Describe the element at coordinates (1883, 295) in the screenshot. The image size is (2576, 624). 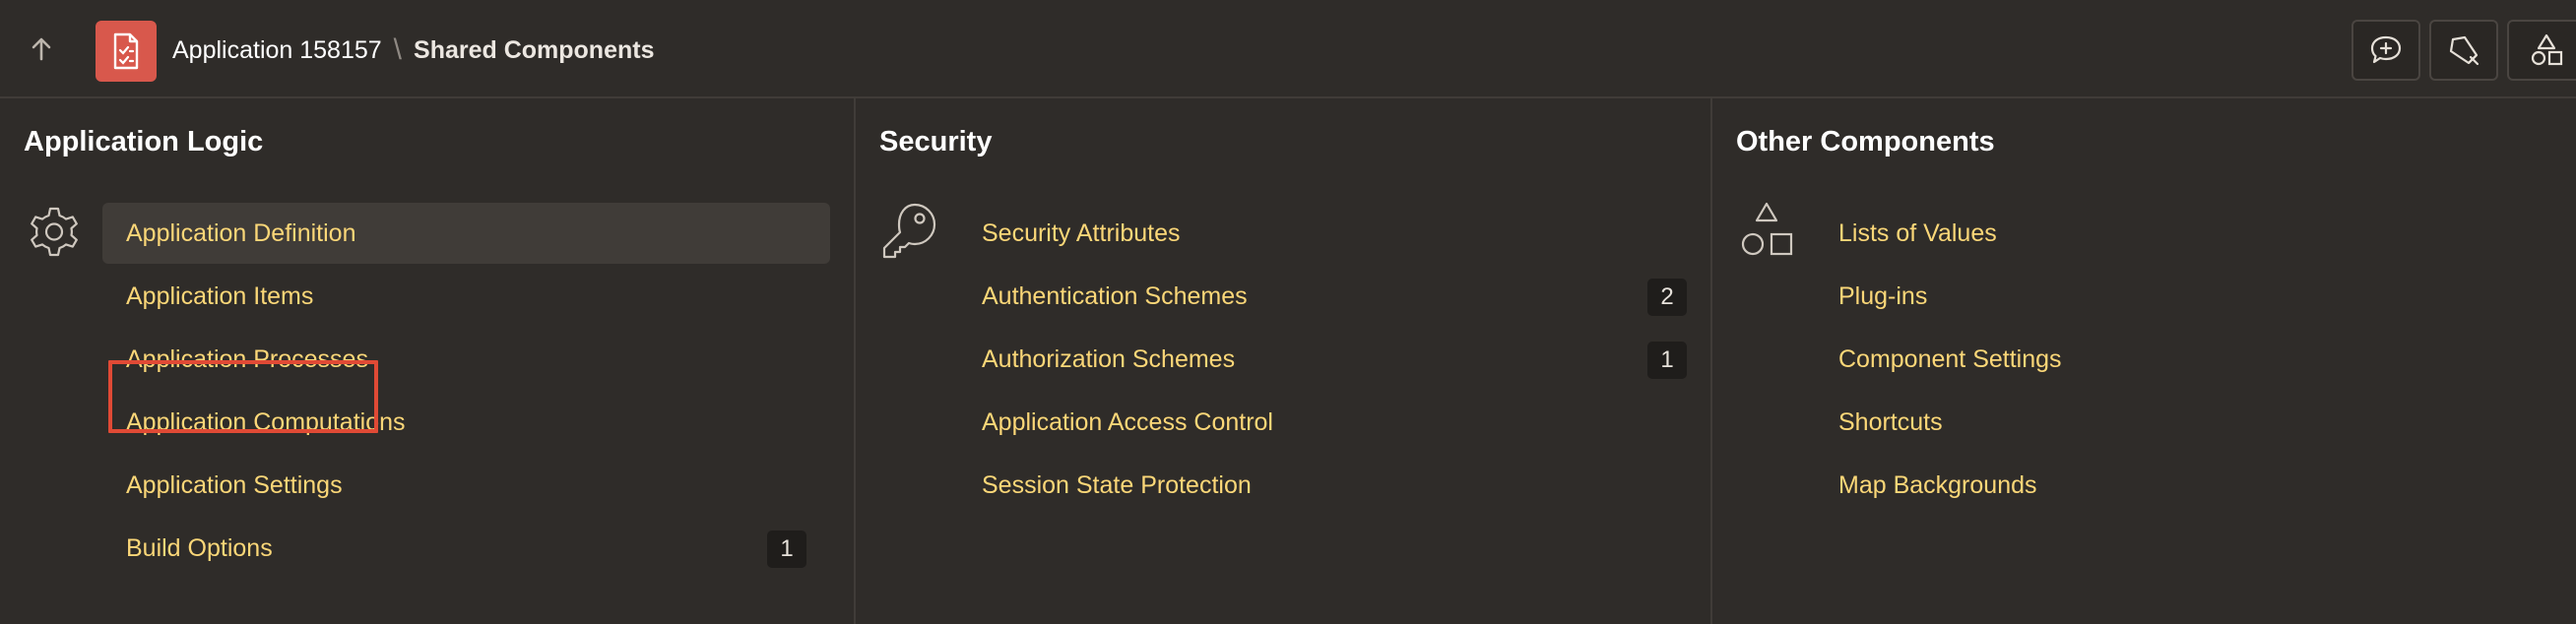
I see `link-label: Plug-ins` at that location.